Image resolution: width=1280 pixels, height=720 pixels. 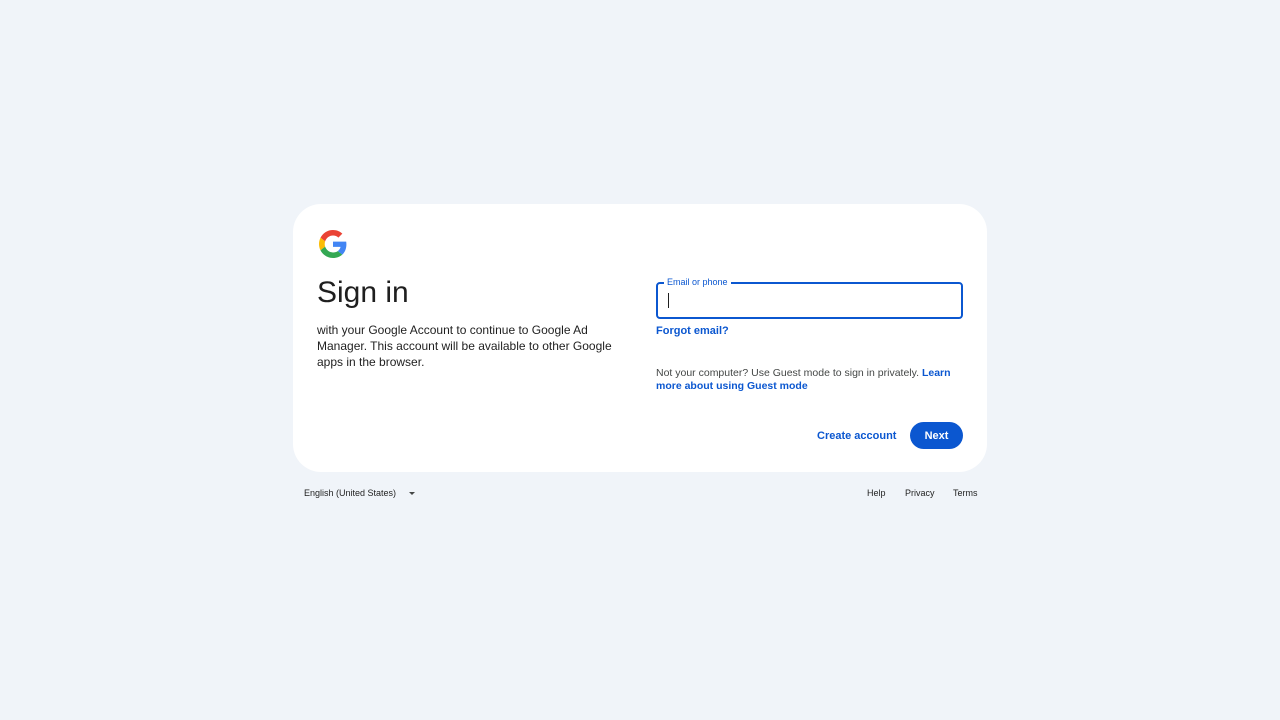 What do you see at coordinates (965, 493) in the screenshot?
I see `terms-link: Terms` at bounding box center [965, 493].